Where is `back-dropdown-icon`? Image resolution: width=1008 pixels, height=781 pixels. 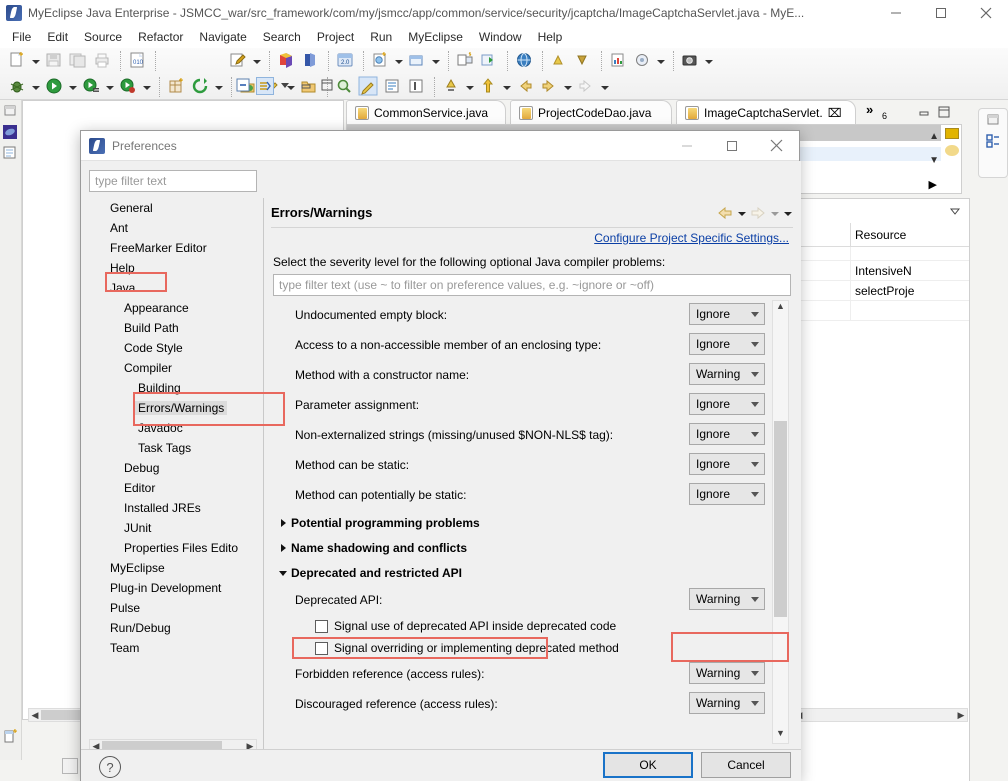 back-dropdown-icon is located at coordinates (741, 213).